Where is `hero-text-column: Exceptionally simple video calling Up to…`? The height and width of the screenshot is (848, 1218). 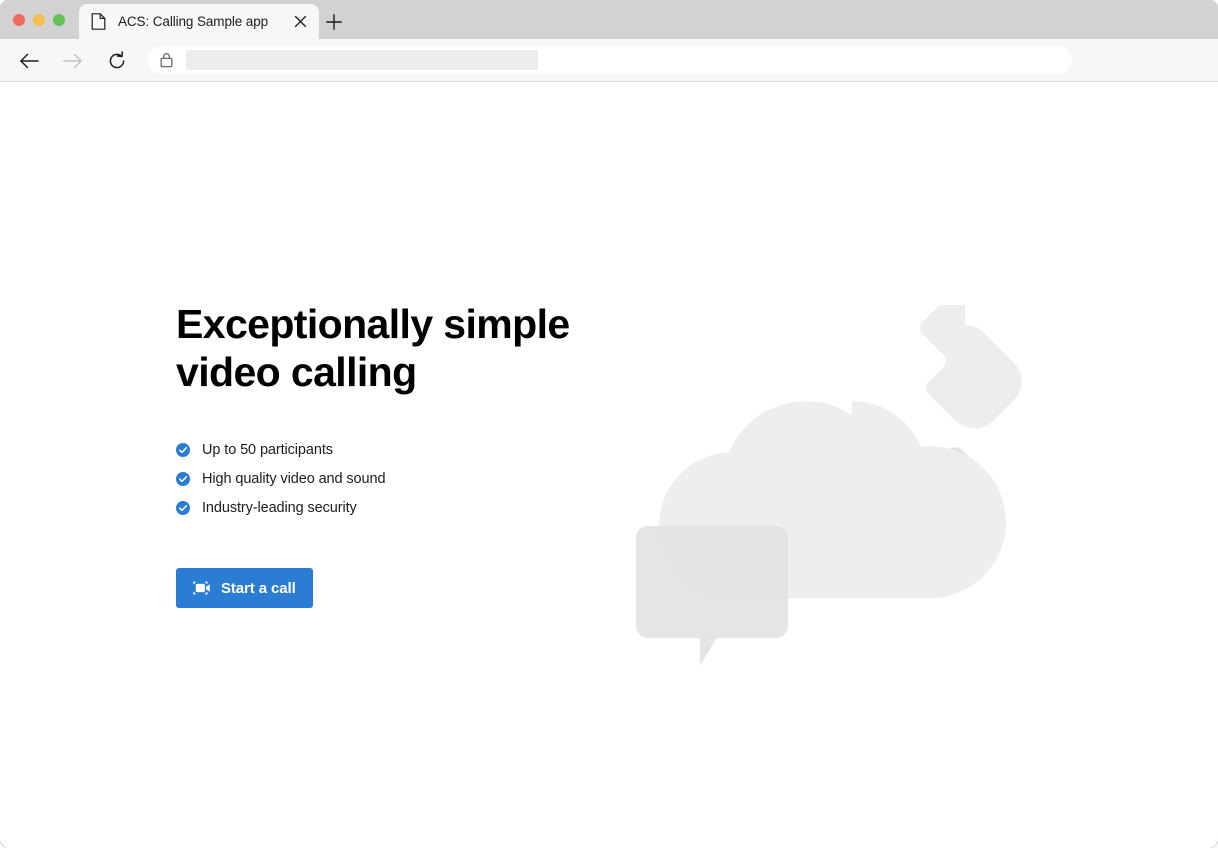 hero-text-column: Exceptionally simple video calling Up to… is located at coordinates (386, 454).